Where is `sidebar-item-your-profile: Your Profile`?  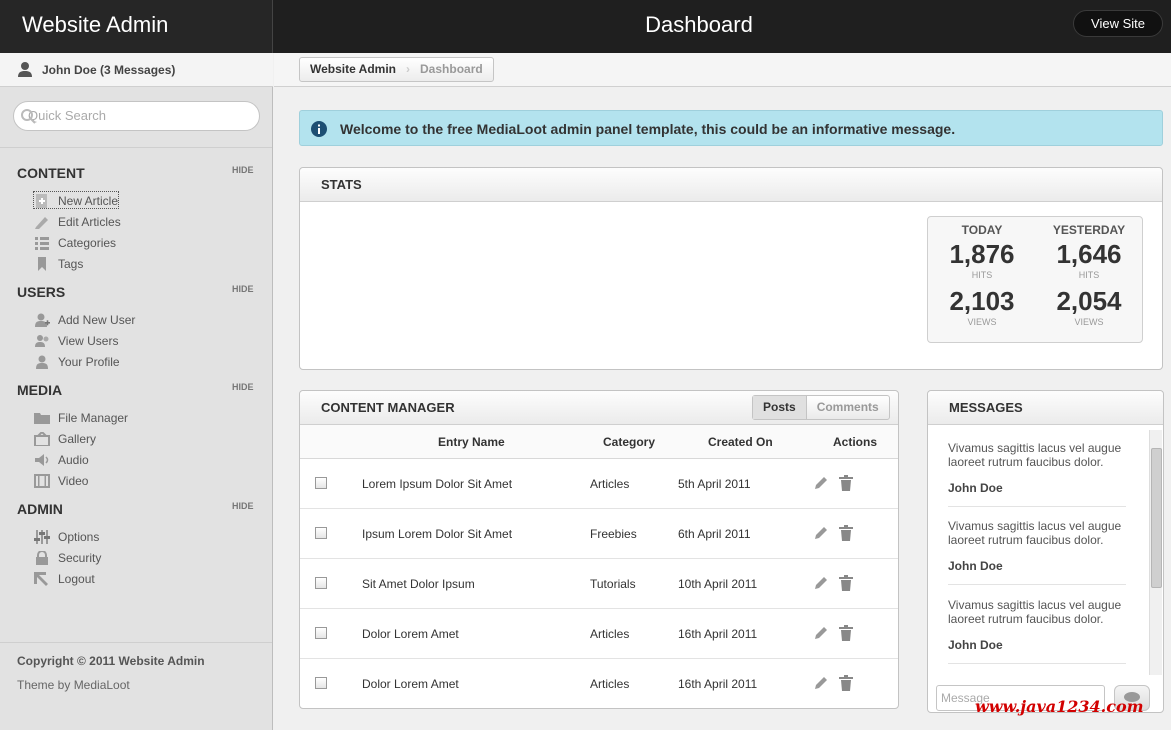 sidebar-item-your-profile: Your Profile is located at coordinates (77, 361).